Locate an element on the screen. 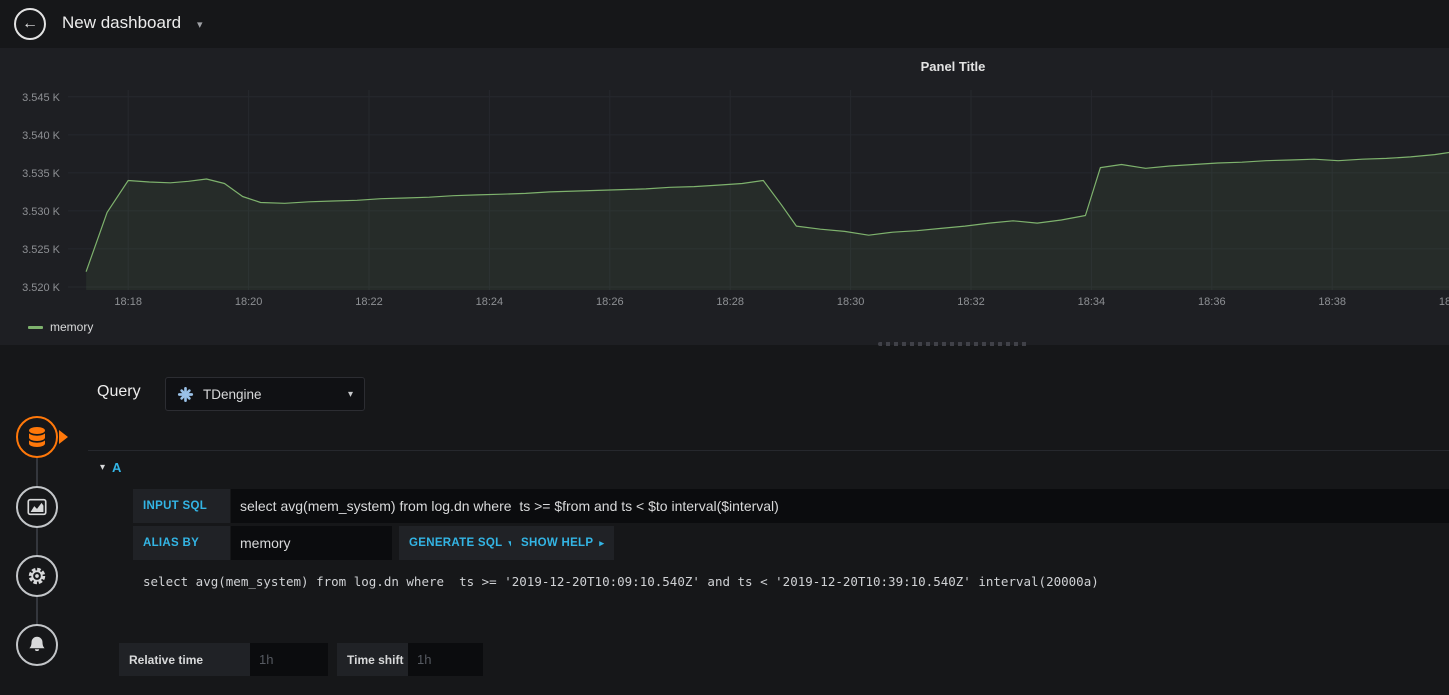 Image resolution: width=1449 pixels, height=695 pixels. datasource-caret-icon: ▾ is located at coordinates (350, 394).